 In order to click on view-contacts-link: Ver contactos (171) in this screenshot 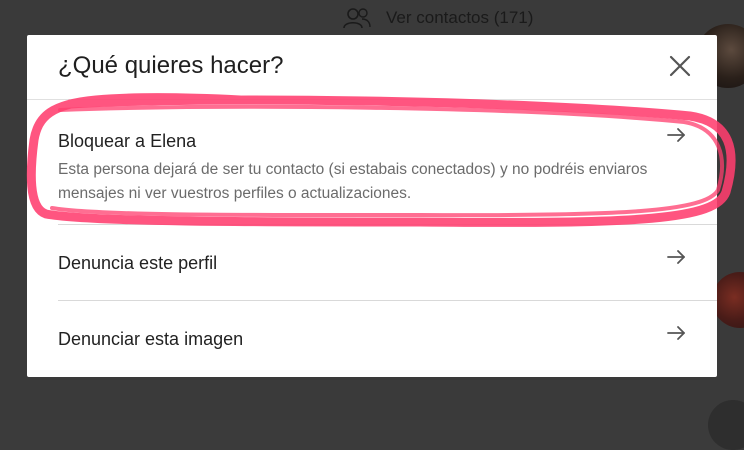, I will do `click(437, 18)`.